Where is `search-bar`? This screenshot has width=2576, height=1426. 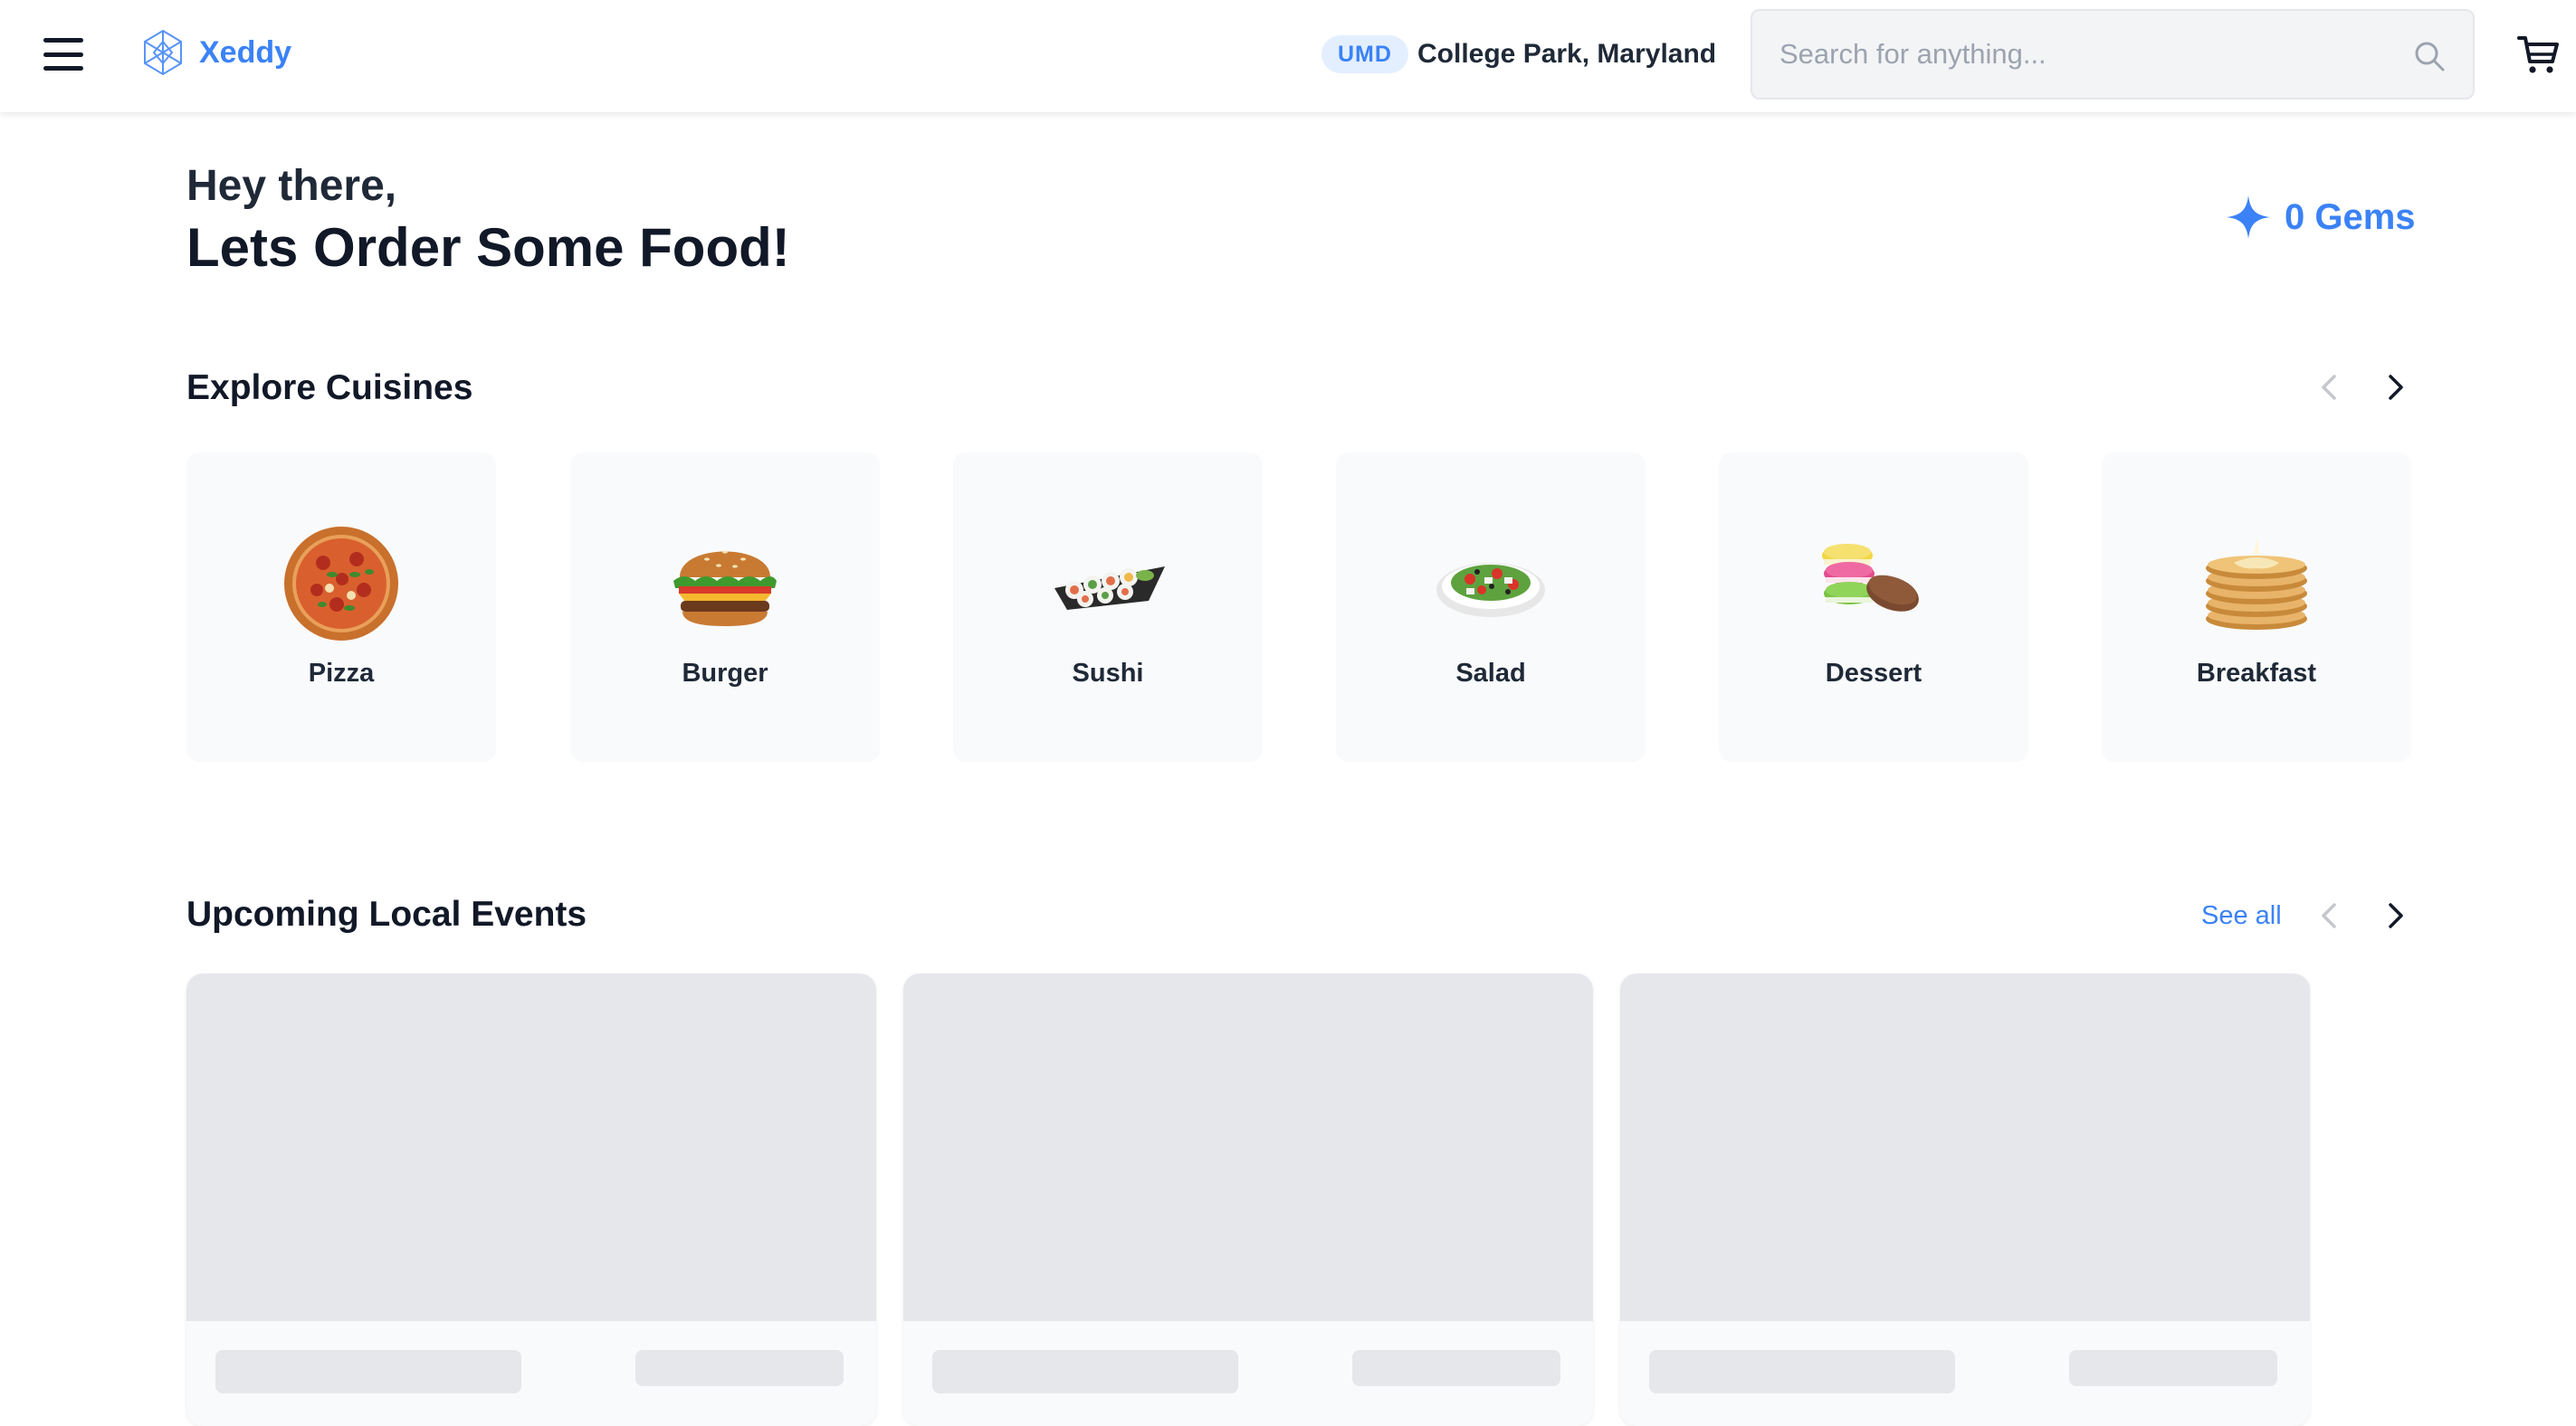
search-bar is located at coordinates (2113, 54).